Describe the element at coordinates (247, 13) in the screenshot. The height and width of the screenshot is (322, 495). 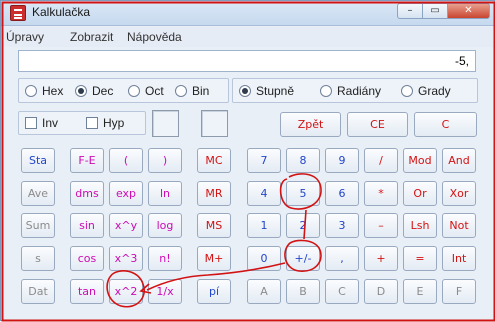
I see `title-bar: Kalkulačka – ▭ ✕` at that location.